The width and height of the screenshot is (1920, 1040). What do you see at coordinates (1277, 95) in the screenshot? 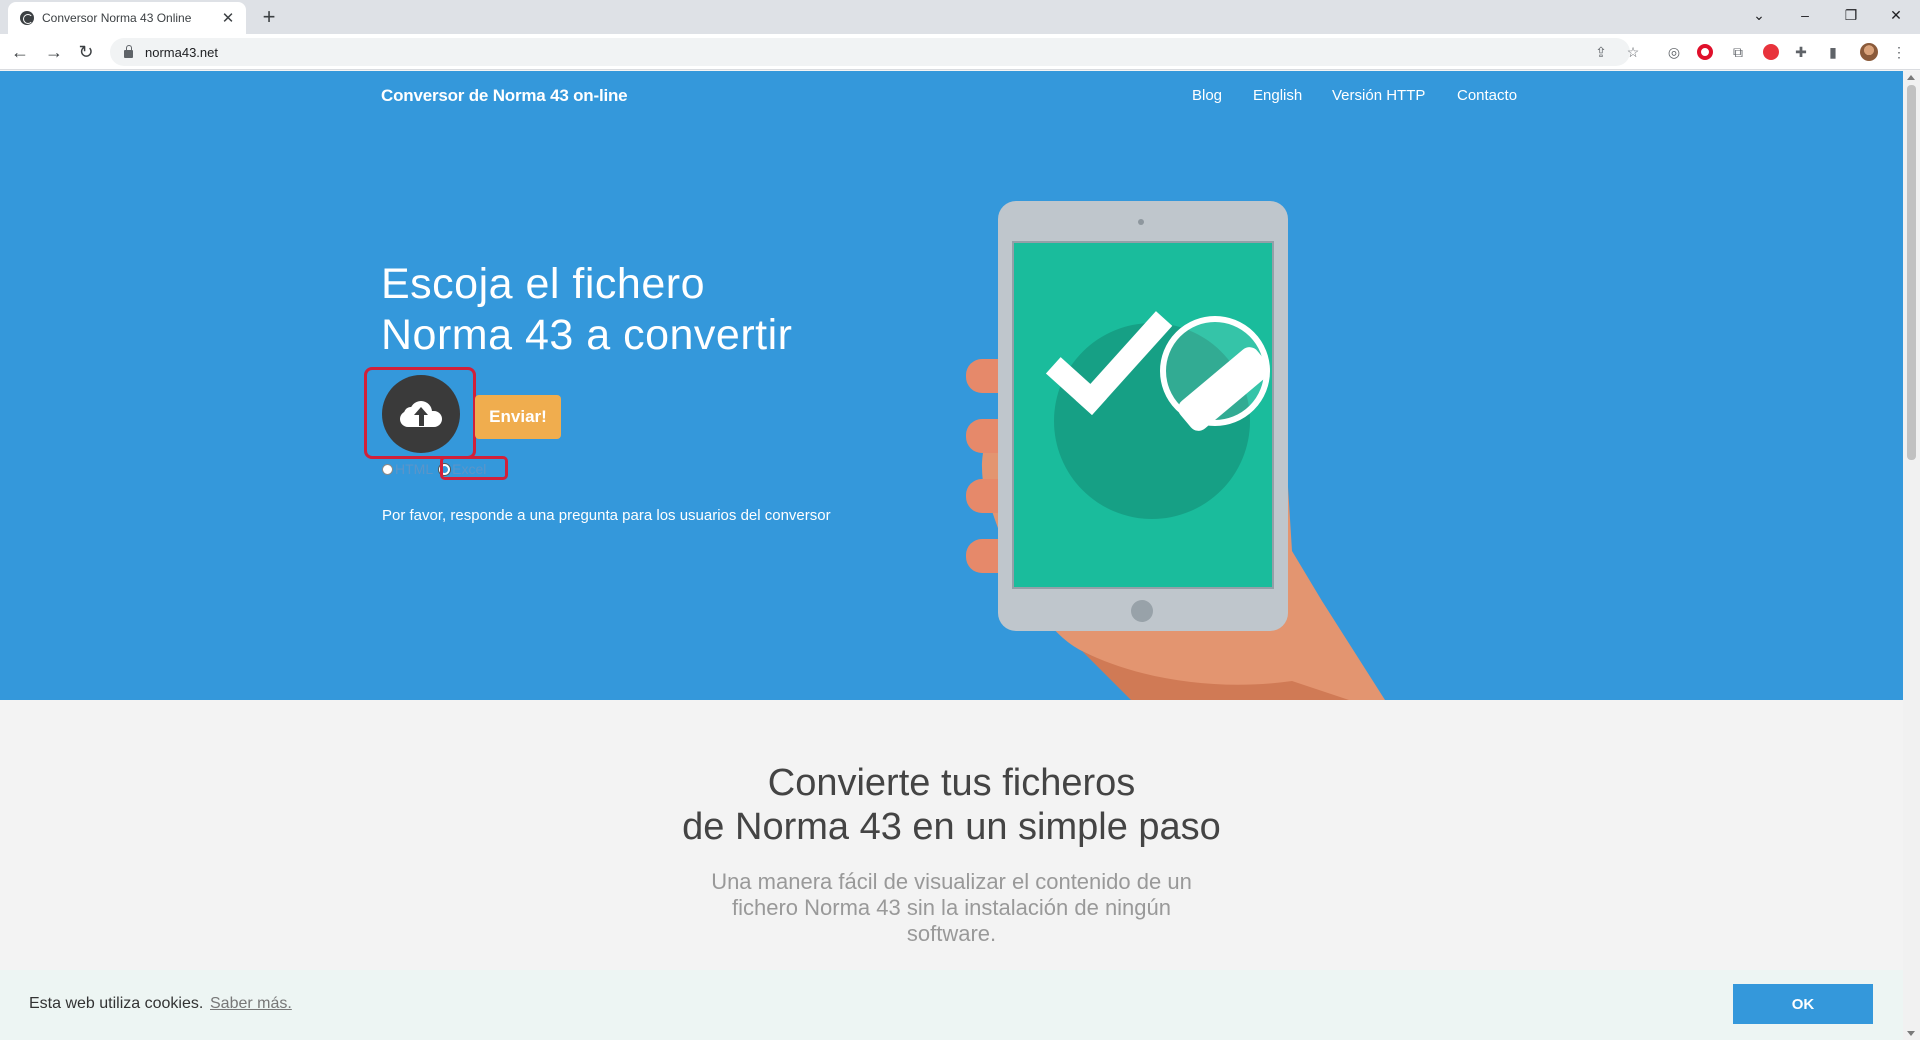
I see `nav-link-english: English` at bounding box center [1277, 95].